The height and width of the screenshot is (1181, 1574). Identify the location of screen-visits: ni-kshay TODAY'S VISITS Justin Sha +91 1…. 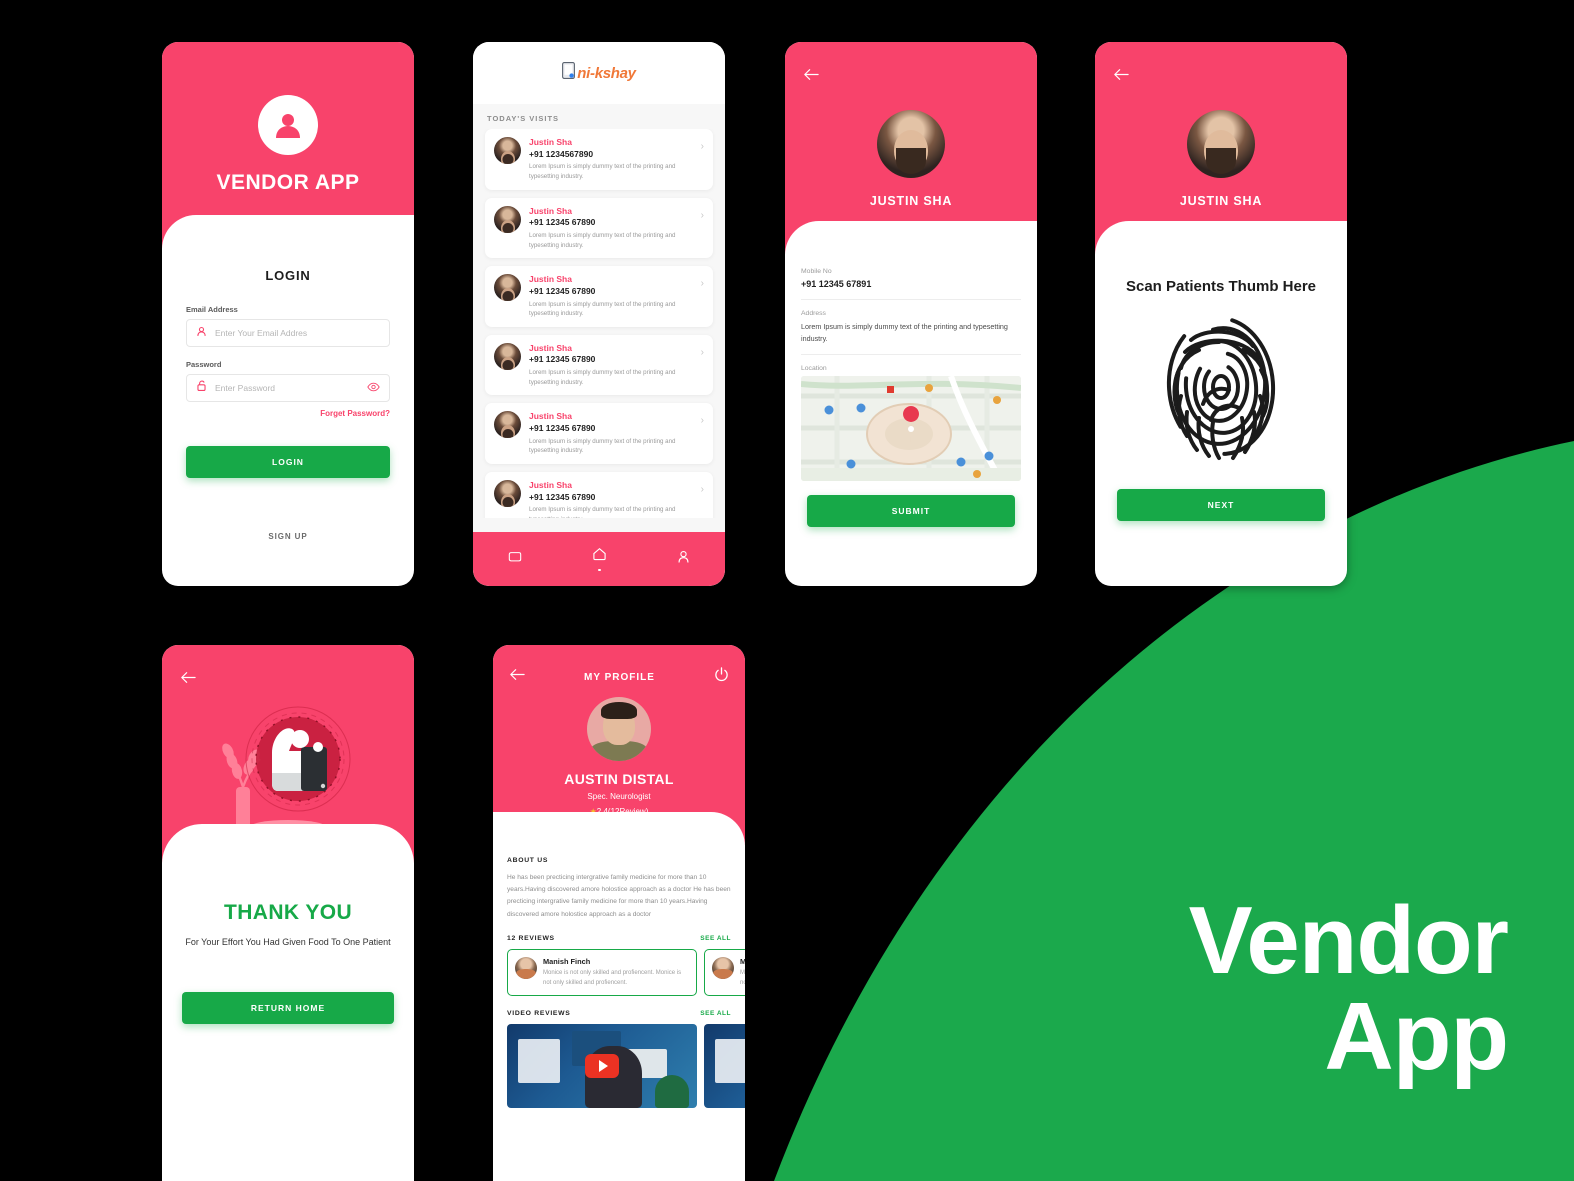
(599, 314).